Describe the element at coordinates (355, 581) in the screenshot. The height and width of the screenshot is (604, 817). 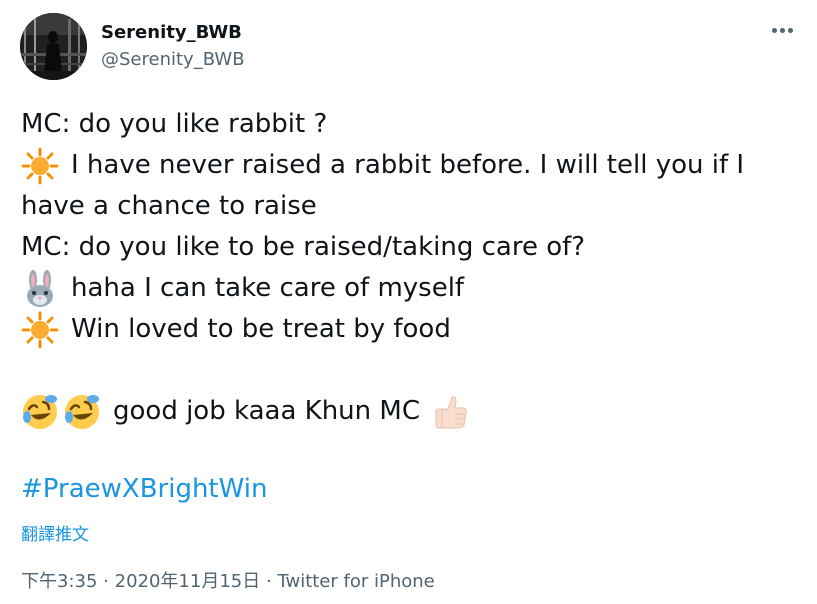
I see `tweet-source-link: Twitter for iPhone` at that location.